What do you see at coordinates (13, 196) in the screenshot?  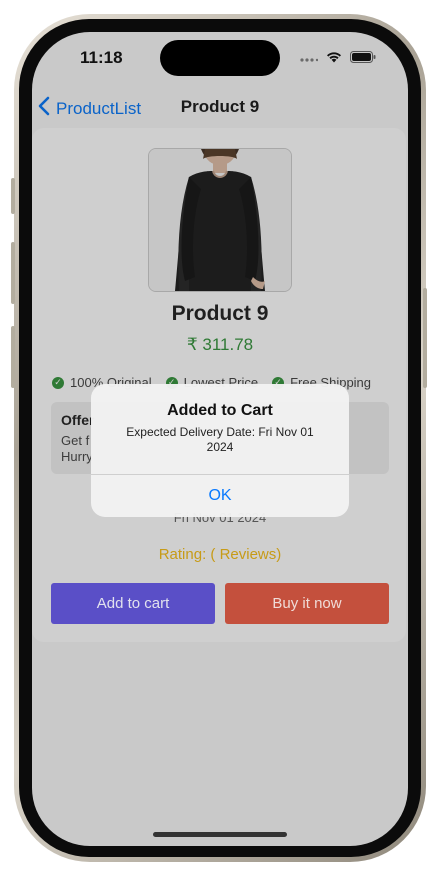 I see `action-button` at bounding box center [13, 196].